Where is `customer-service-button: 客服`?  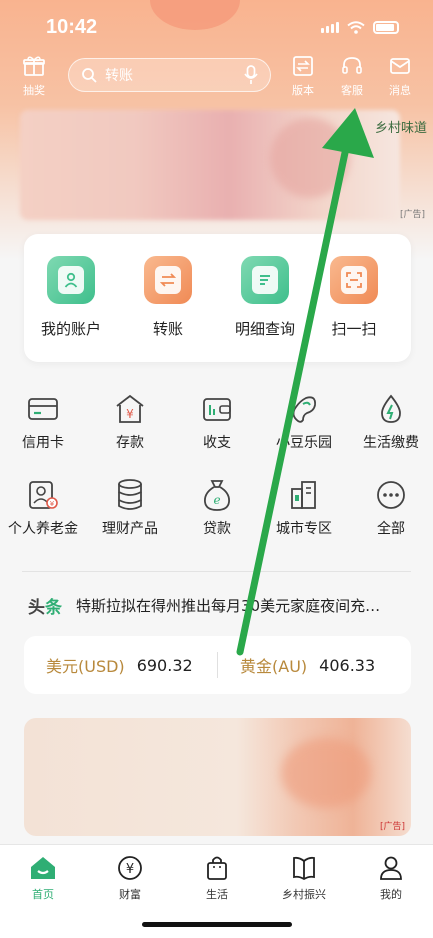
customer-service-button: 客服 is located at coordinates (352, 77).